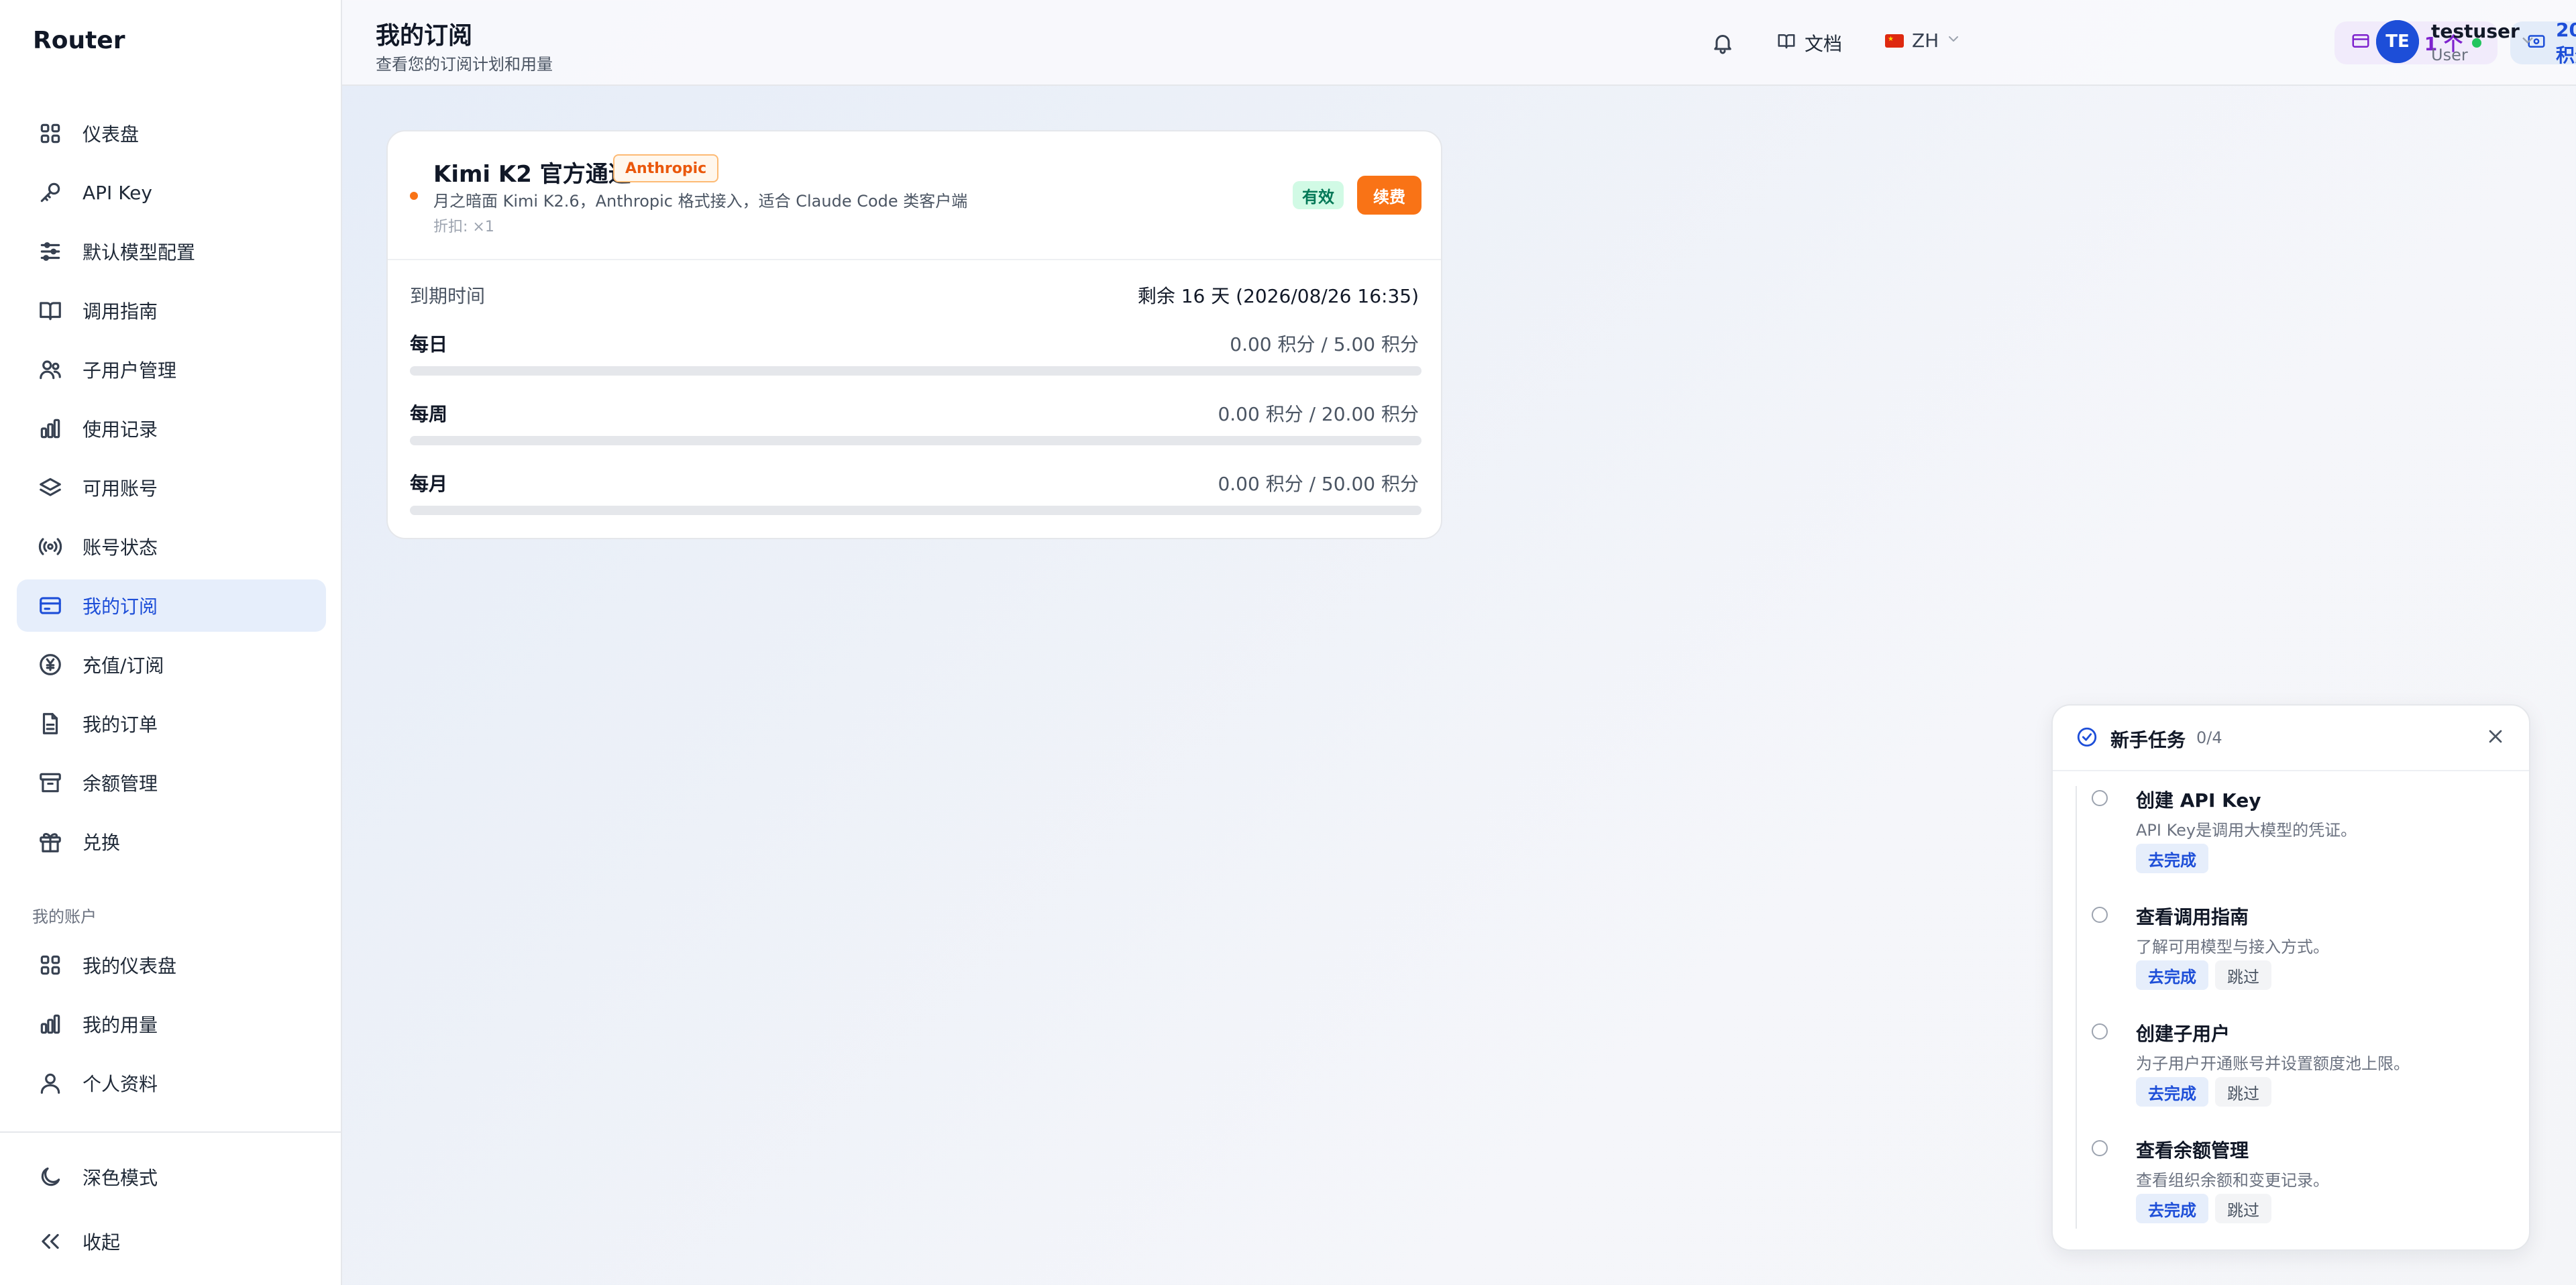  I want to click on task-title: 创建 API Key, so click(2198, 800).